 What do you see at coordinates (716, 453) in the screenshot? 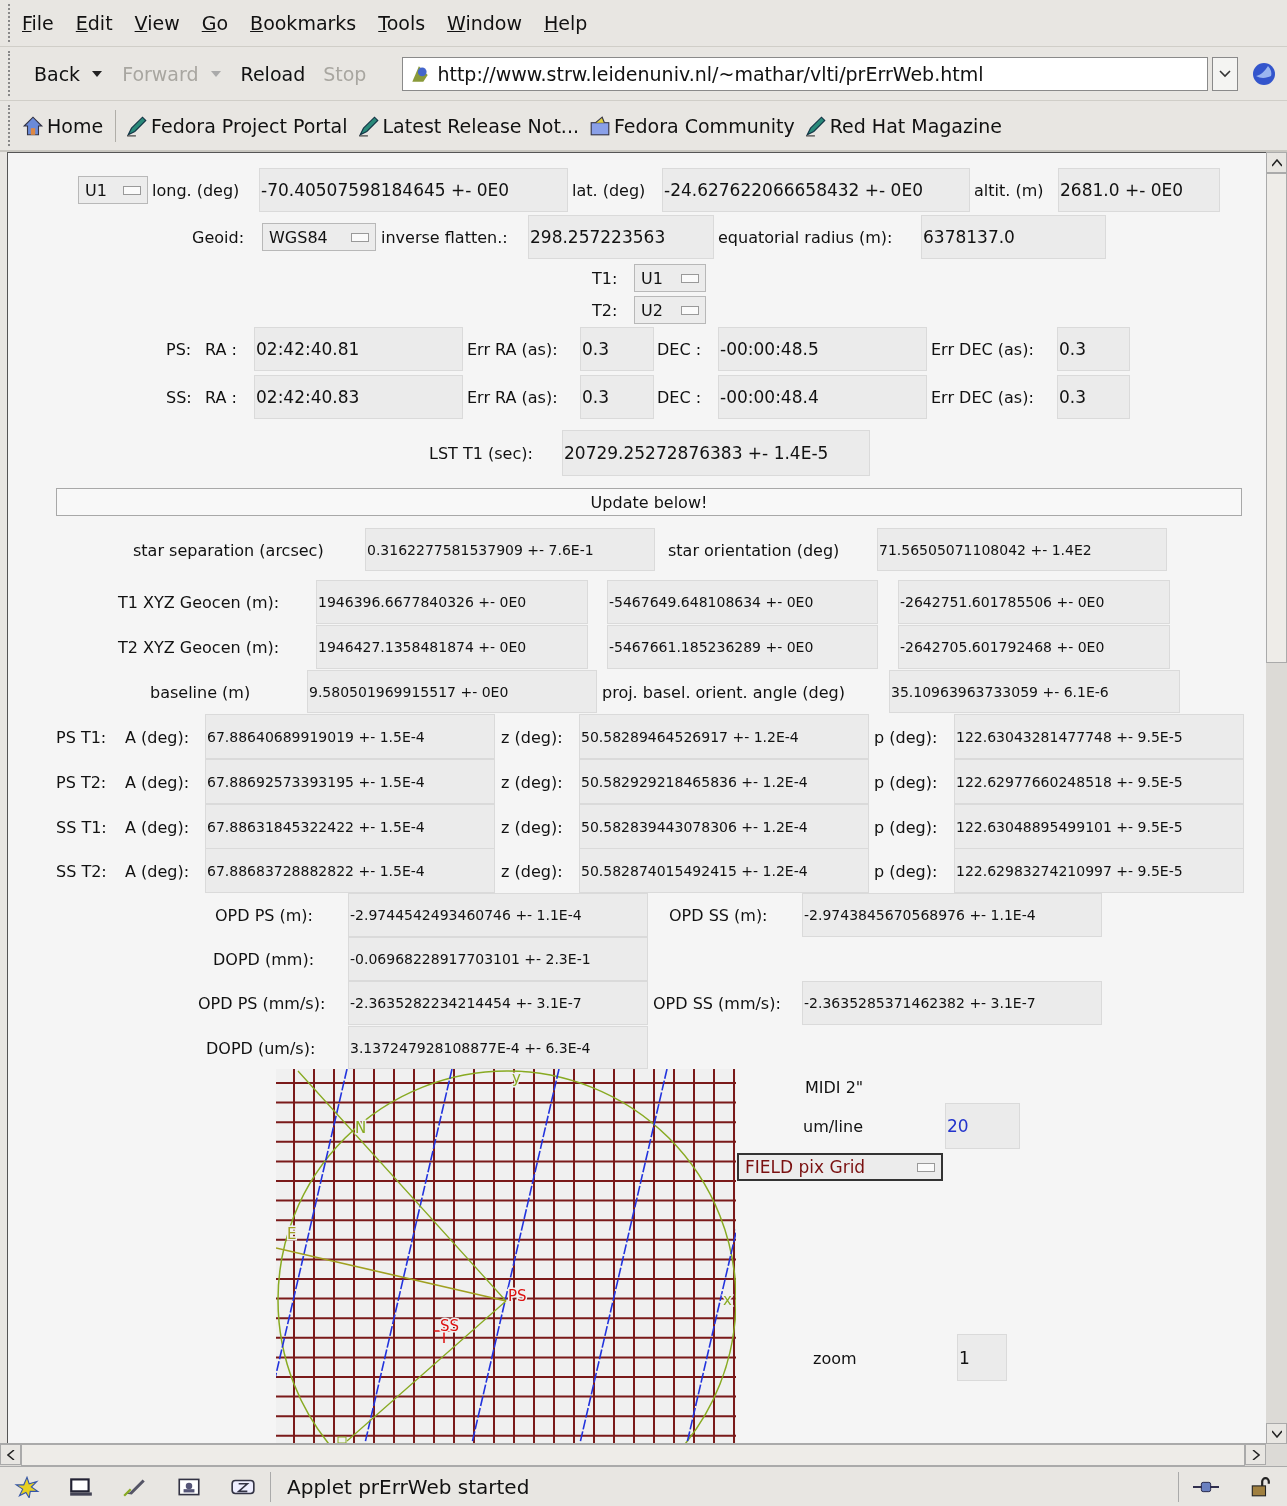
I see `text-field: 20729.25272876383 +- 1.4E-5` at bounding box center [716, 453].